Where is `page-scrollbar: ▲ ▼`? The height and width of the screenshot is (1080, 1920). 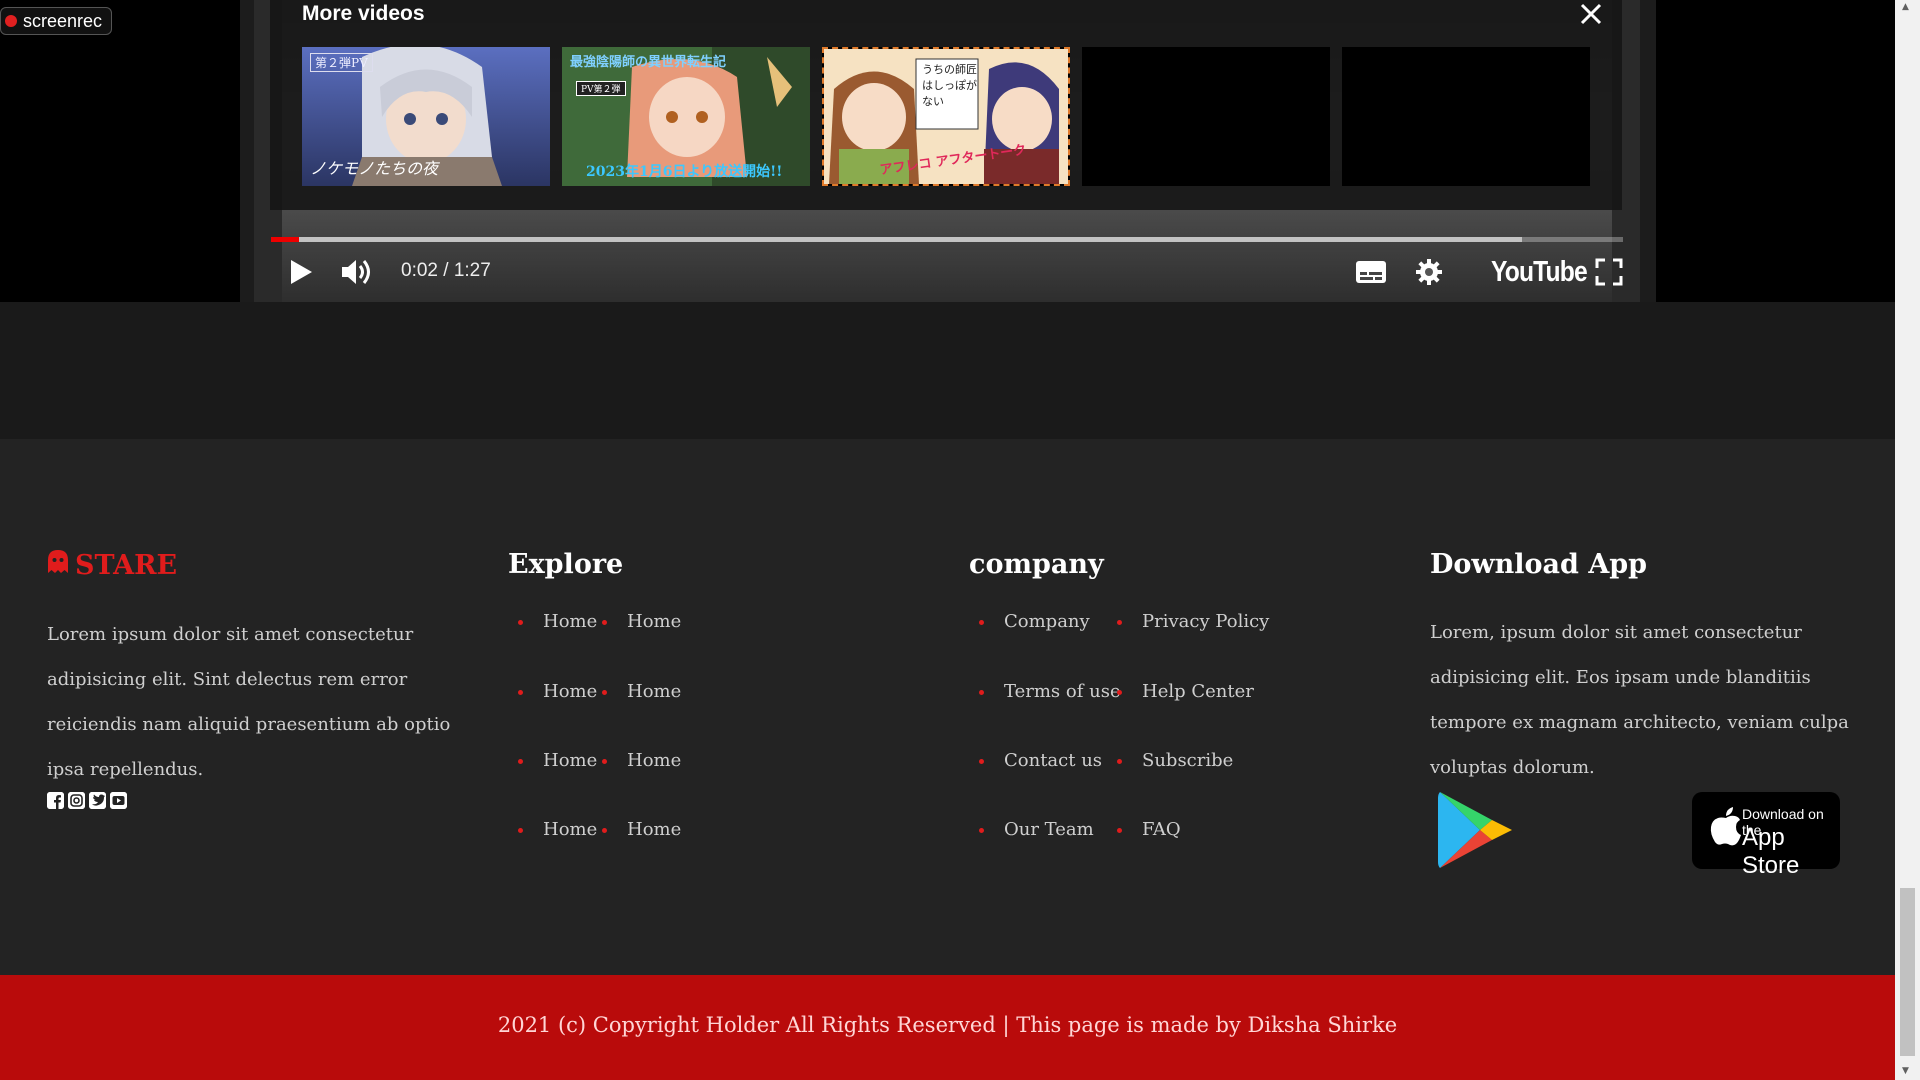
page-scrollbar: ▲ ▼ is located at coordinates (1907, 540).